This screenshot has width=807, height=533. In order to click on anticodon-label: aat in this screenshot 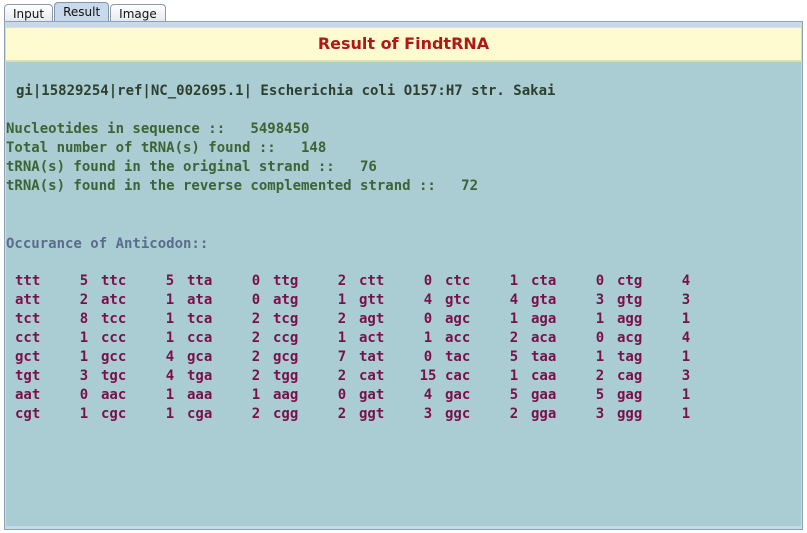, I will do `click(28, 395)`.